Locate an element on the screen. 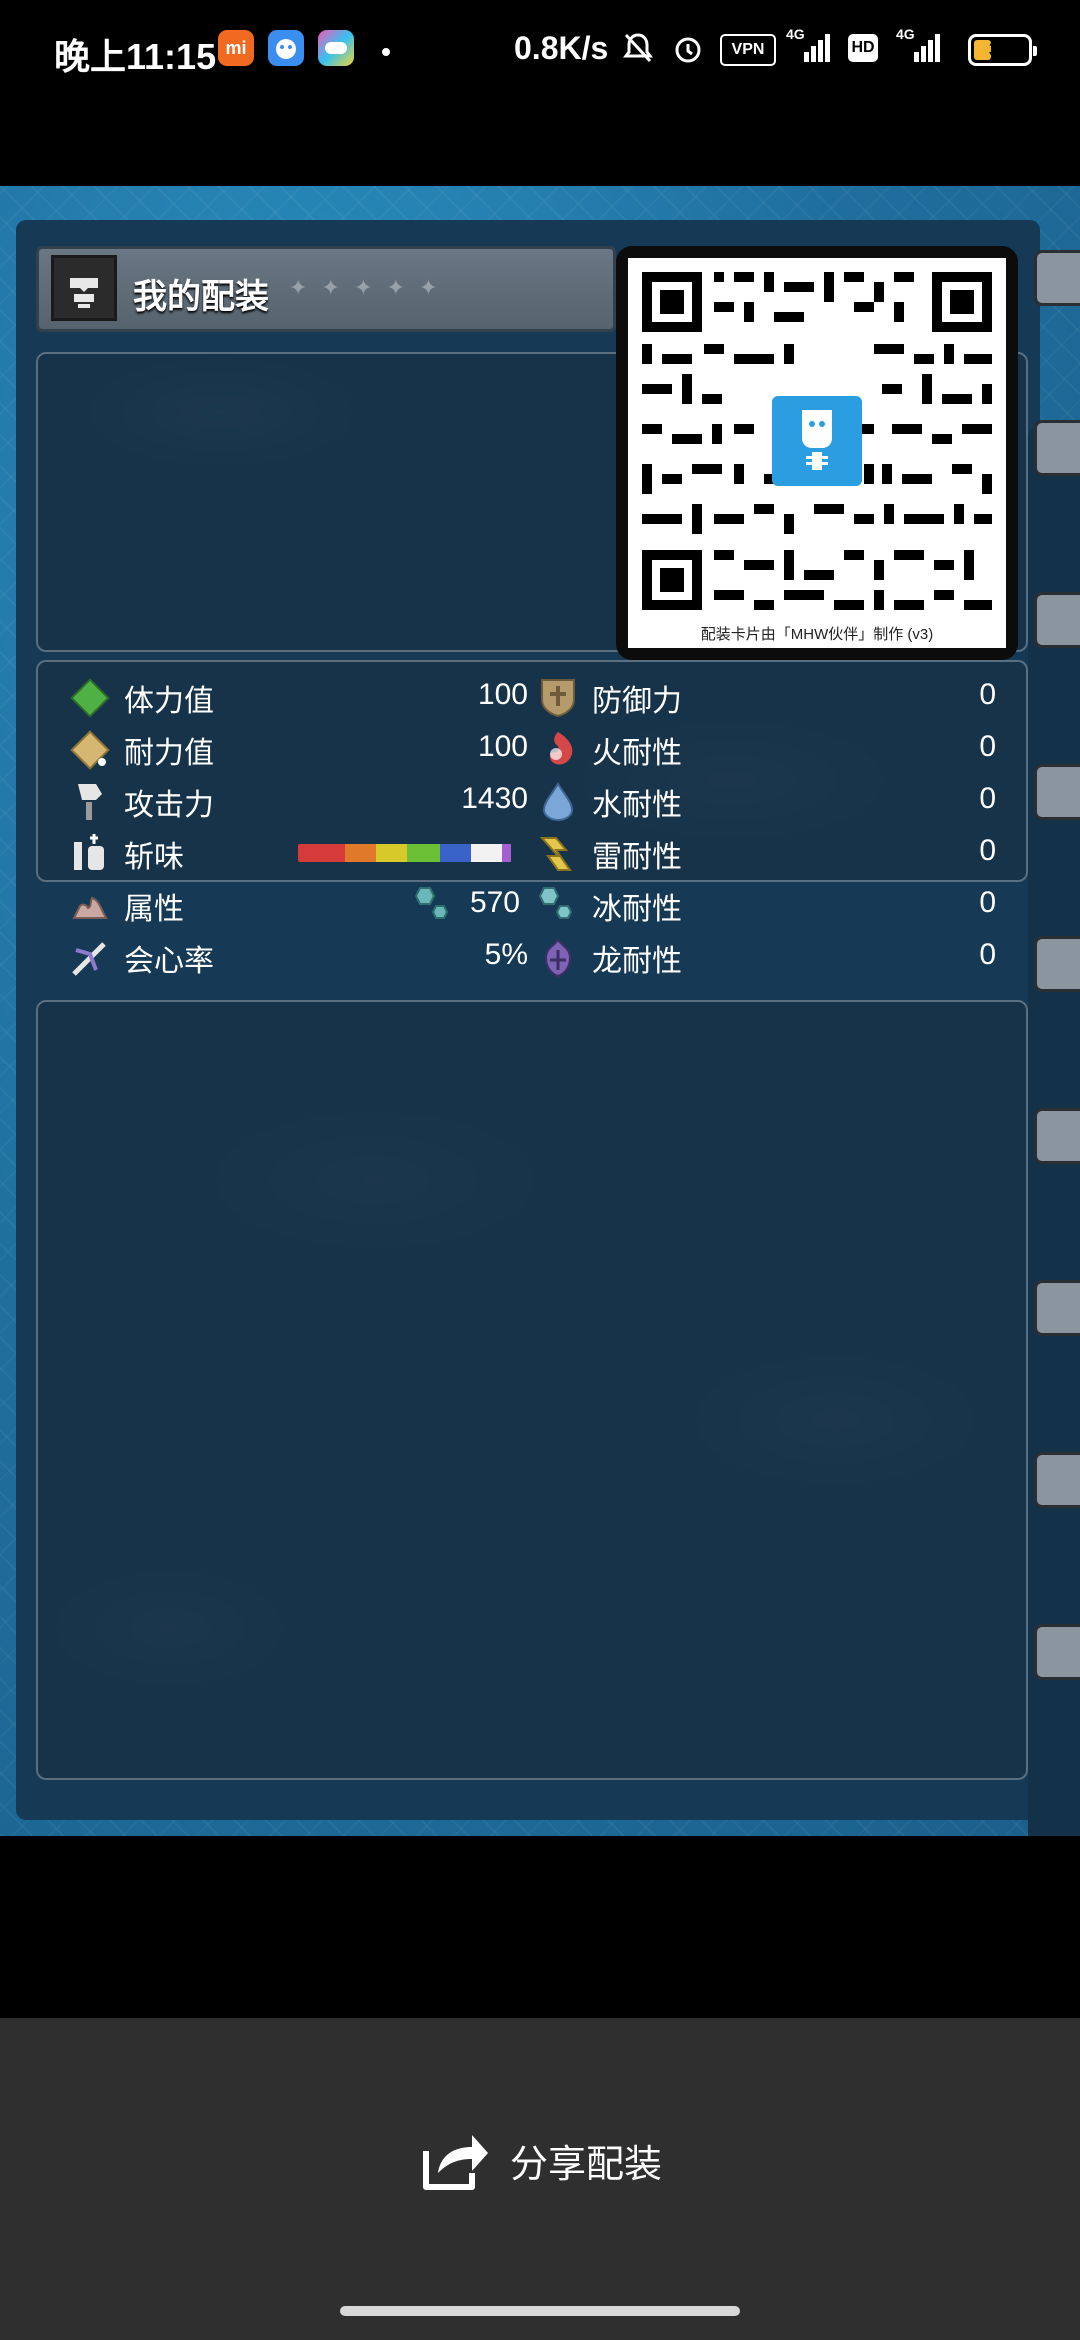 The image size is (1080, 2340). sharpness-icon is located at coordinates (90, 854).